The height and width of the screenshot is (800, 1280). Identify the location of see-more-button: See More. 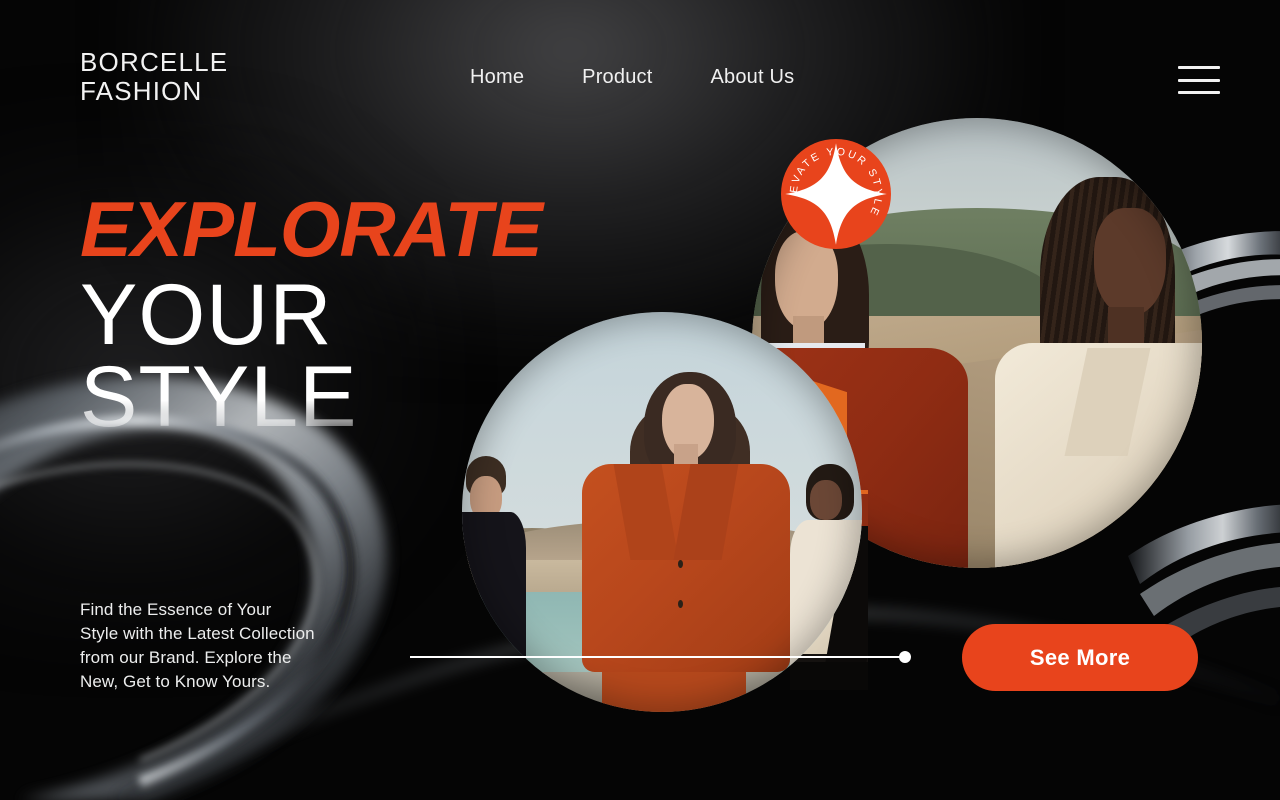
(1080, 657).